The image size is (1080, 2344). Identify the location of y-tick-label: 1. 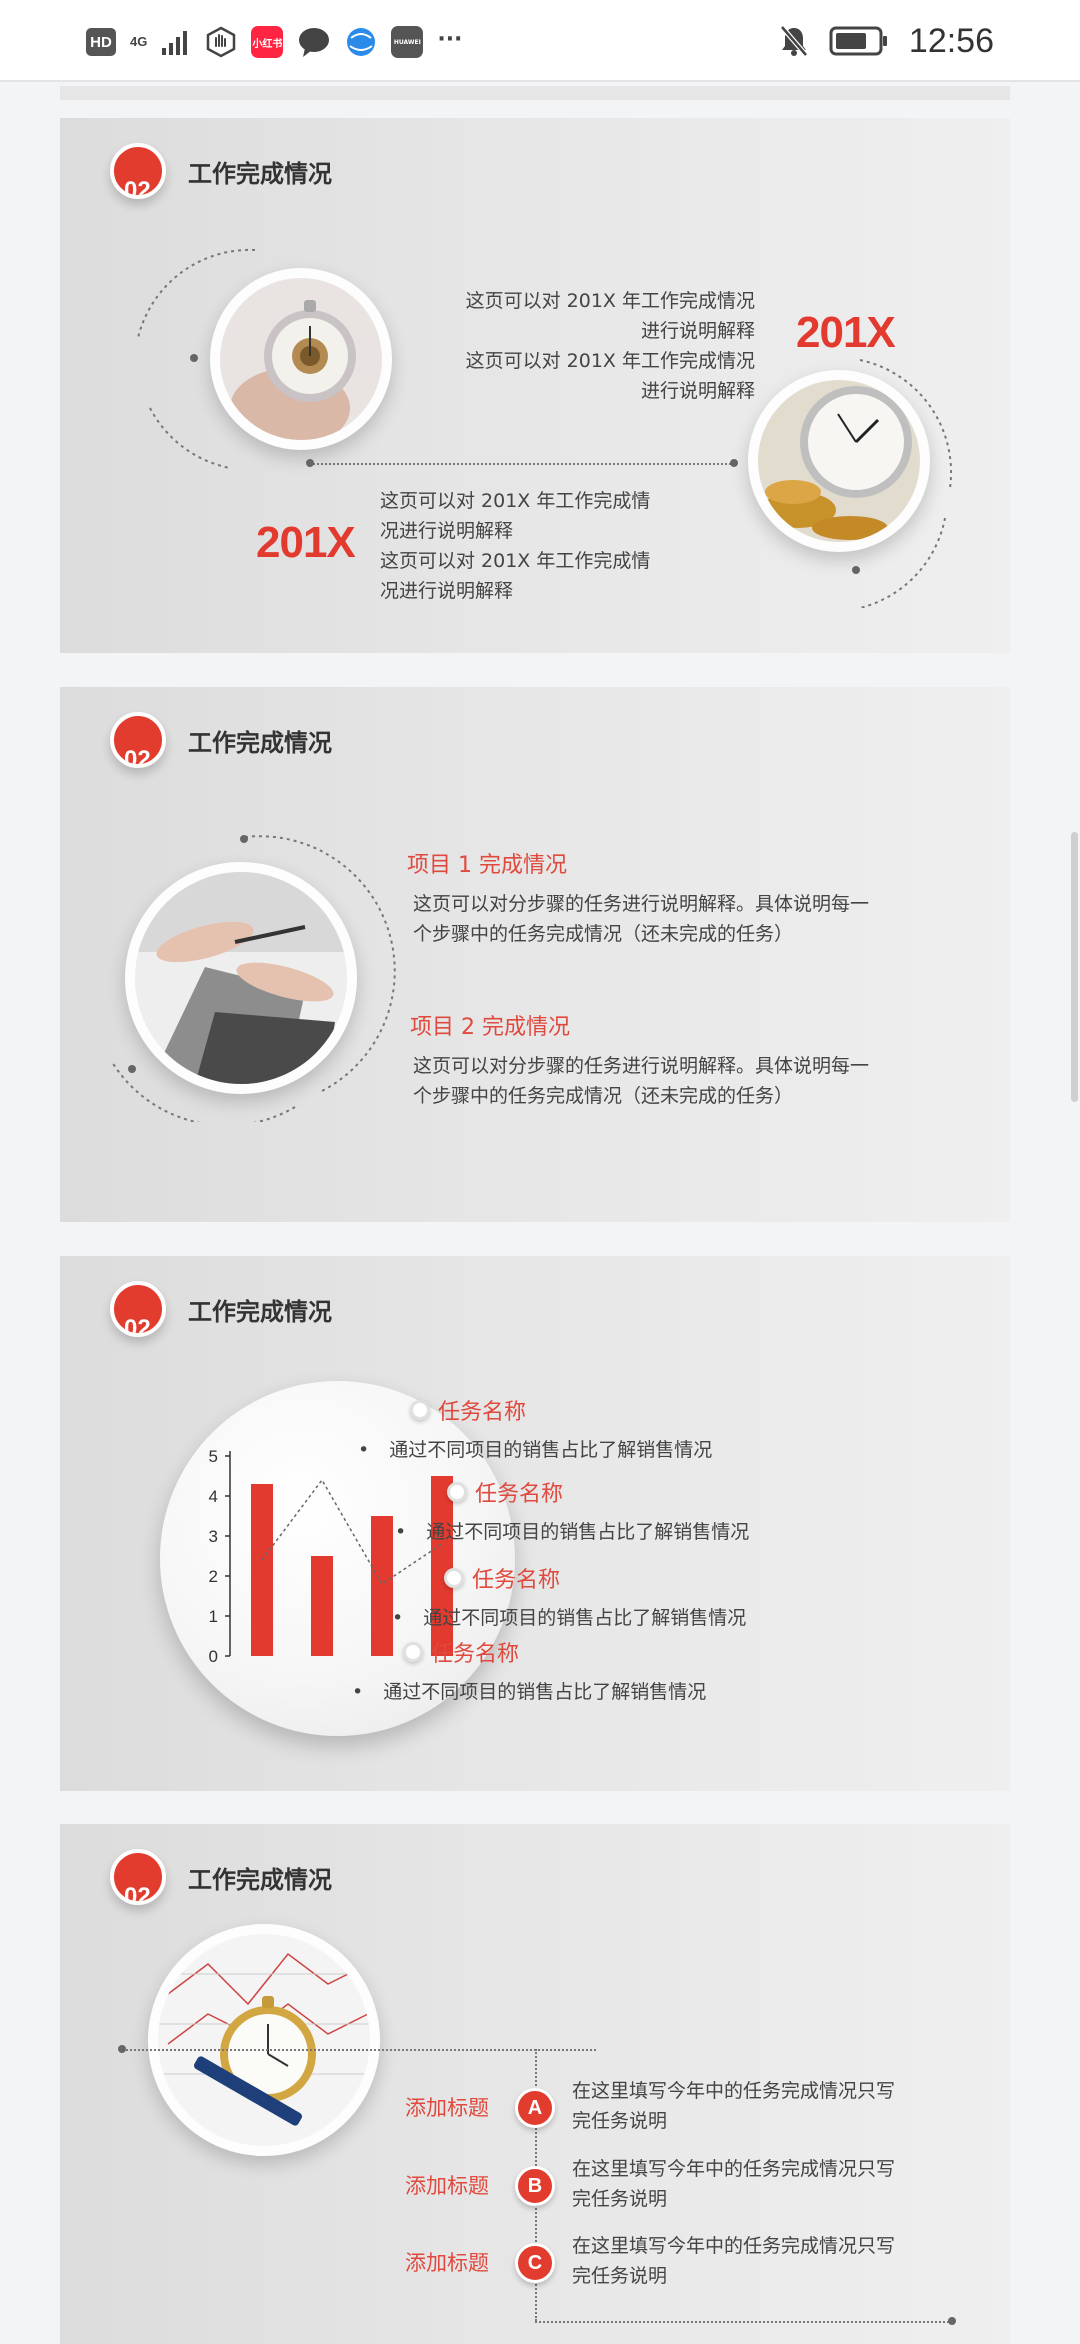
(213, 1616).